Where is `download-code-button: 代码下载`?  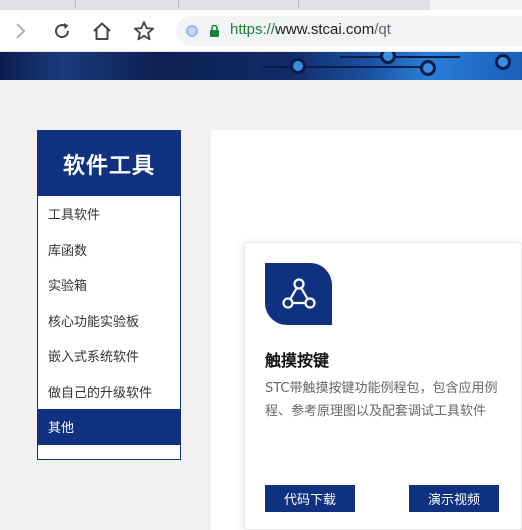 download-code-button: 代码下载 is located at coordinates (310, 498).